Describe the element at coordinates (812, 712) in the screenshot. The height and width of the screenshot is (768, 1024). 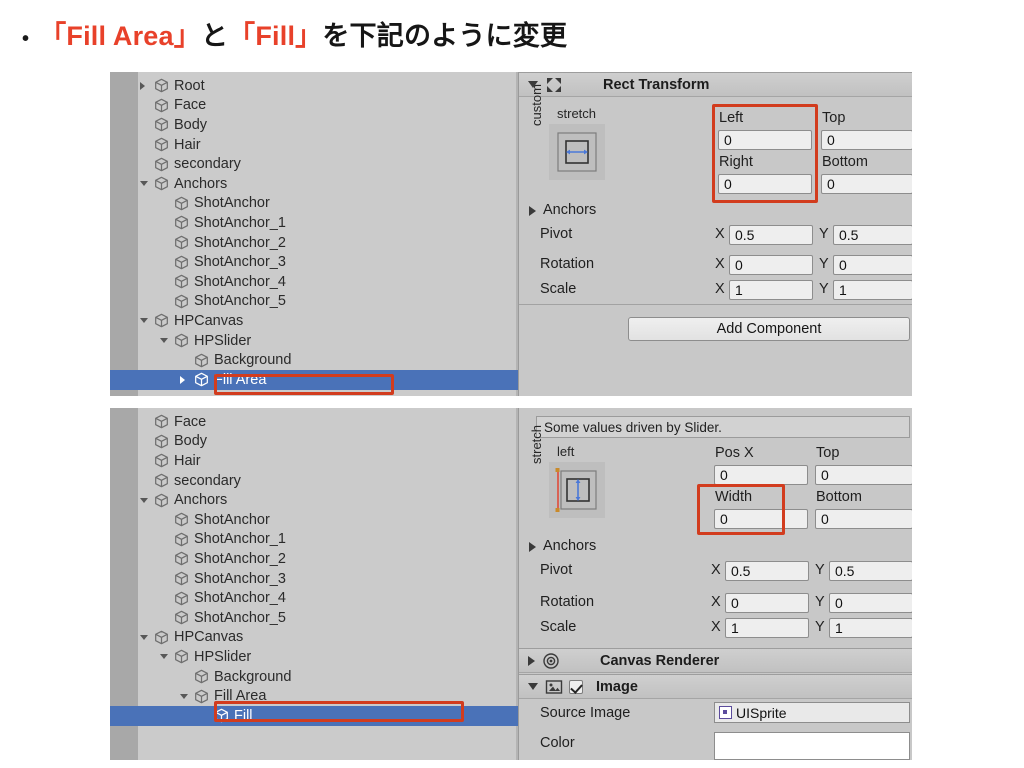
I see `source-image-field: UISprite` at that location.